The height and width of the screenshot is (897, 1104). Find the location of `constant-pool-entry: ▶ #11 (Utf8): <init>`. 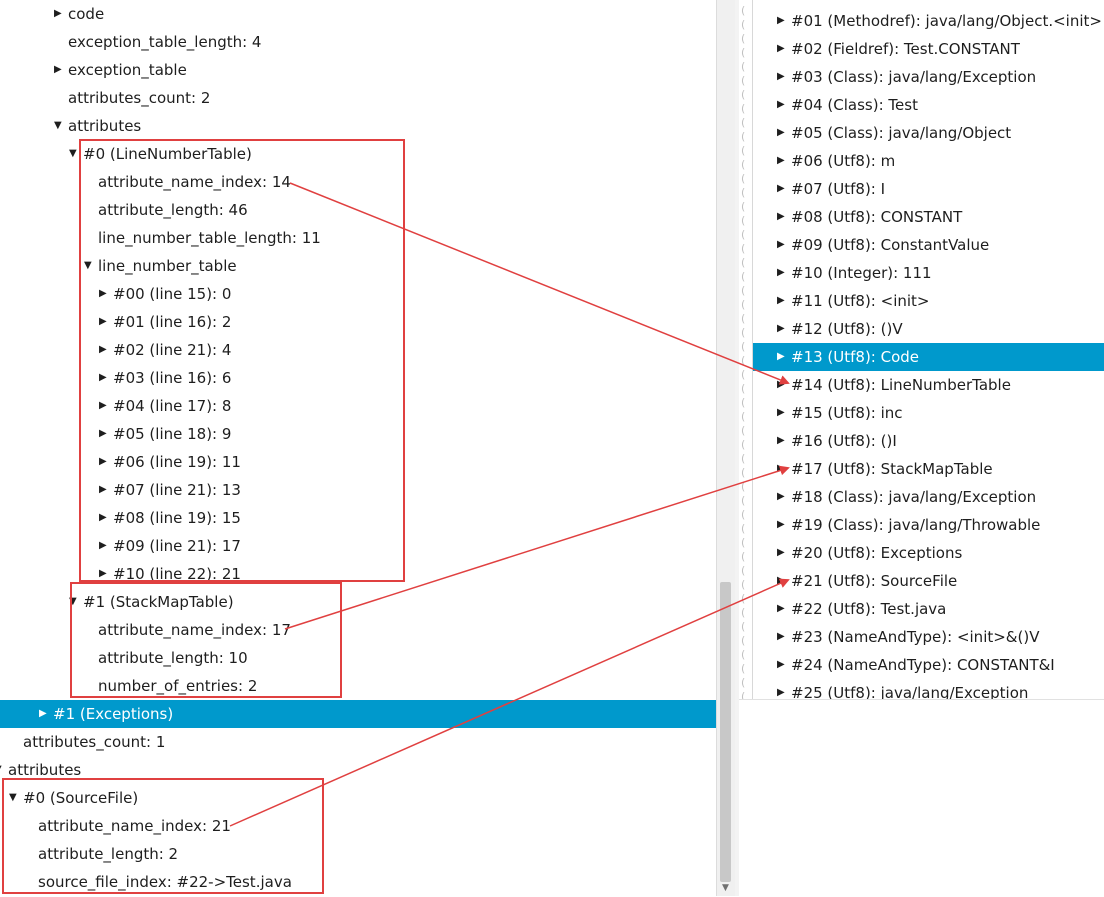

constant-pool-entry: ▶ #11 (Utf8): <init> is located at coordinates (928, 301).